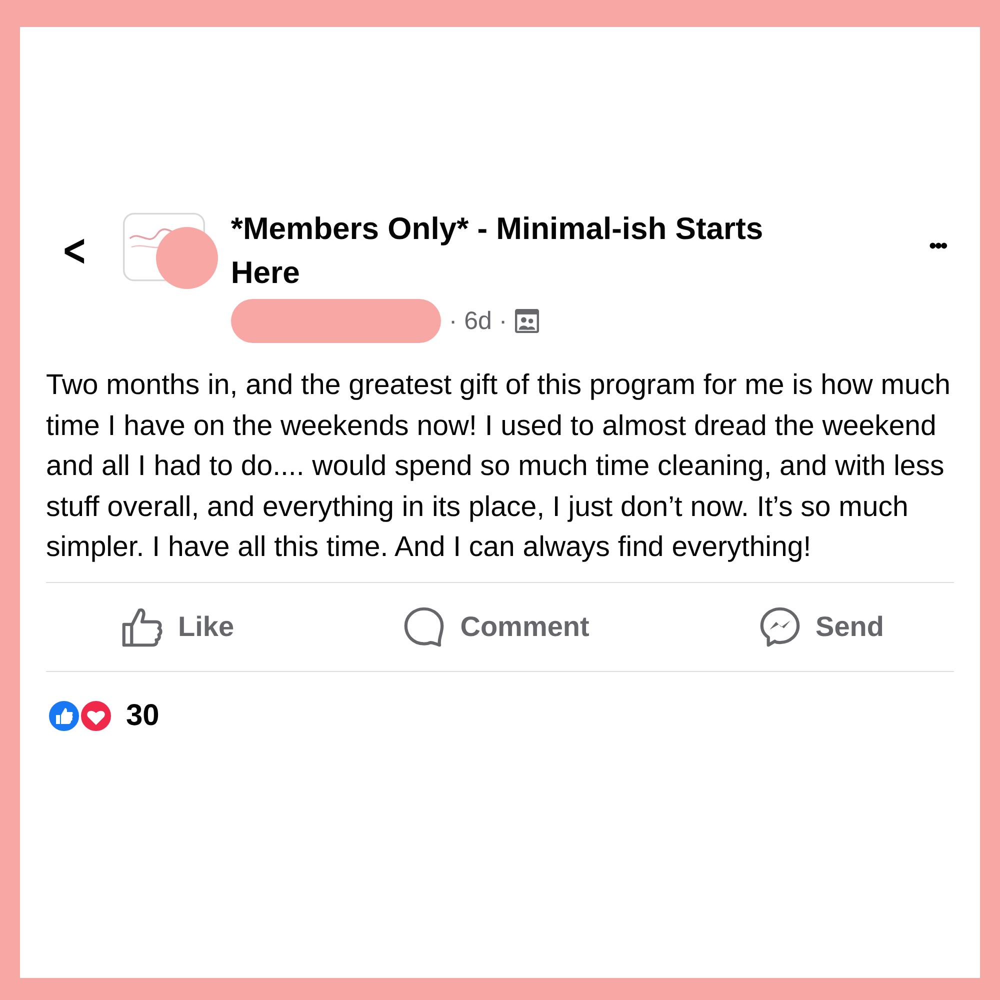 The width and height of the screenshot is (1000, 1000). Describe the element at coordinates (530, 251) in the screenshot. I see `group-title: *Members Only* - Minimal-ish Starts Here` at that location.